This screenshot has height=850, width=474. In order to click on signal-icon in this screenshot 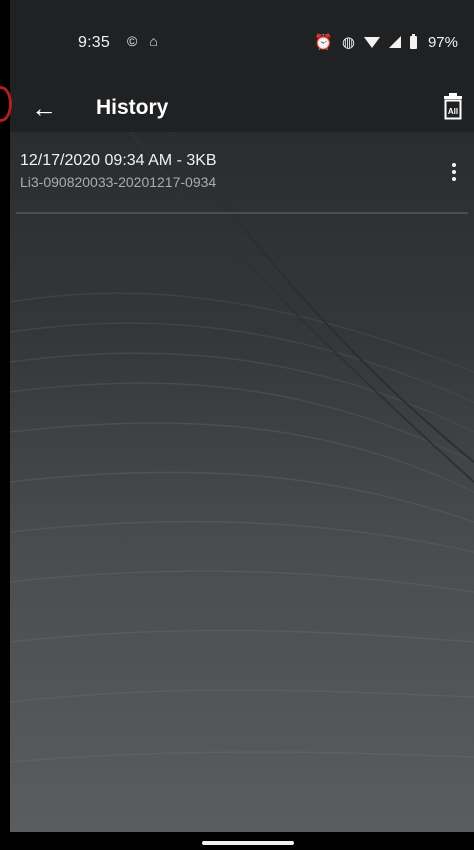, I will do `click(394, 42)`.